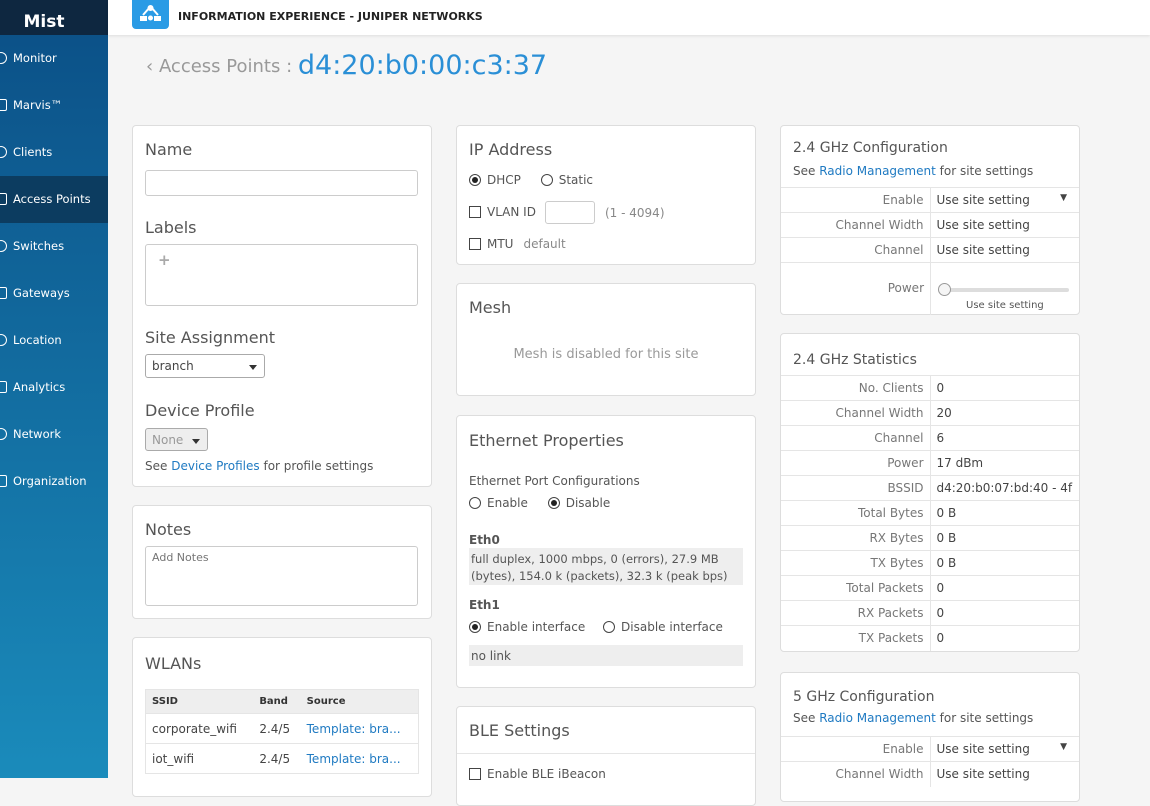 The width and height of the screenshot is (1150, 806). I want to click on row-label: RX Bytes, so click(856, 538).